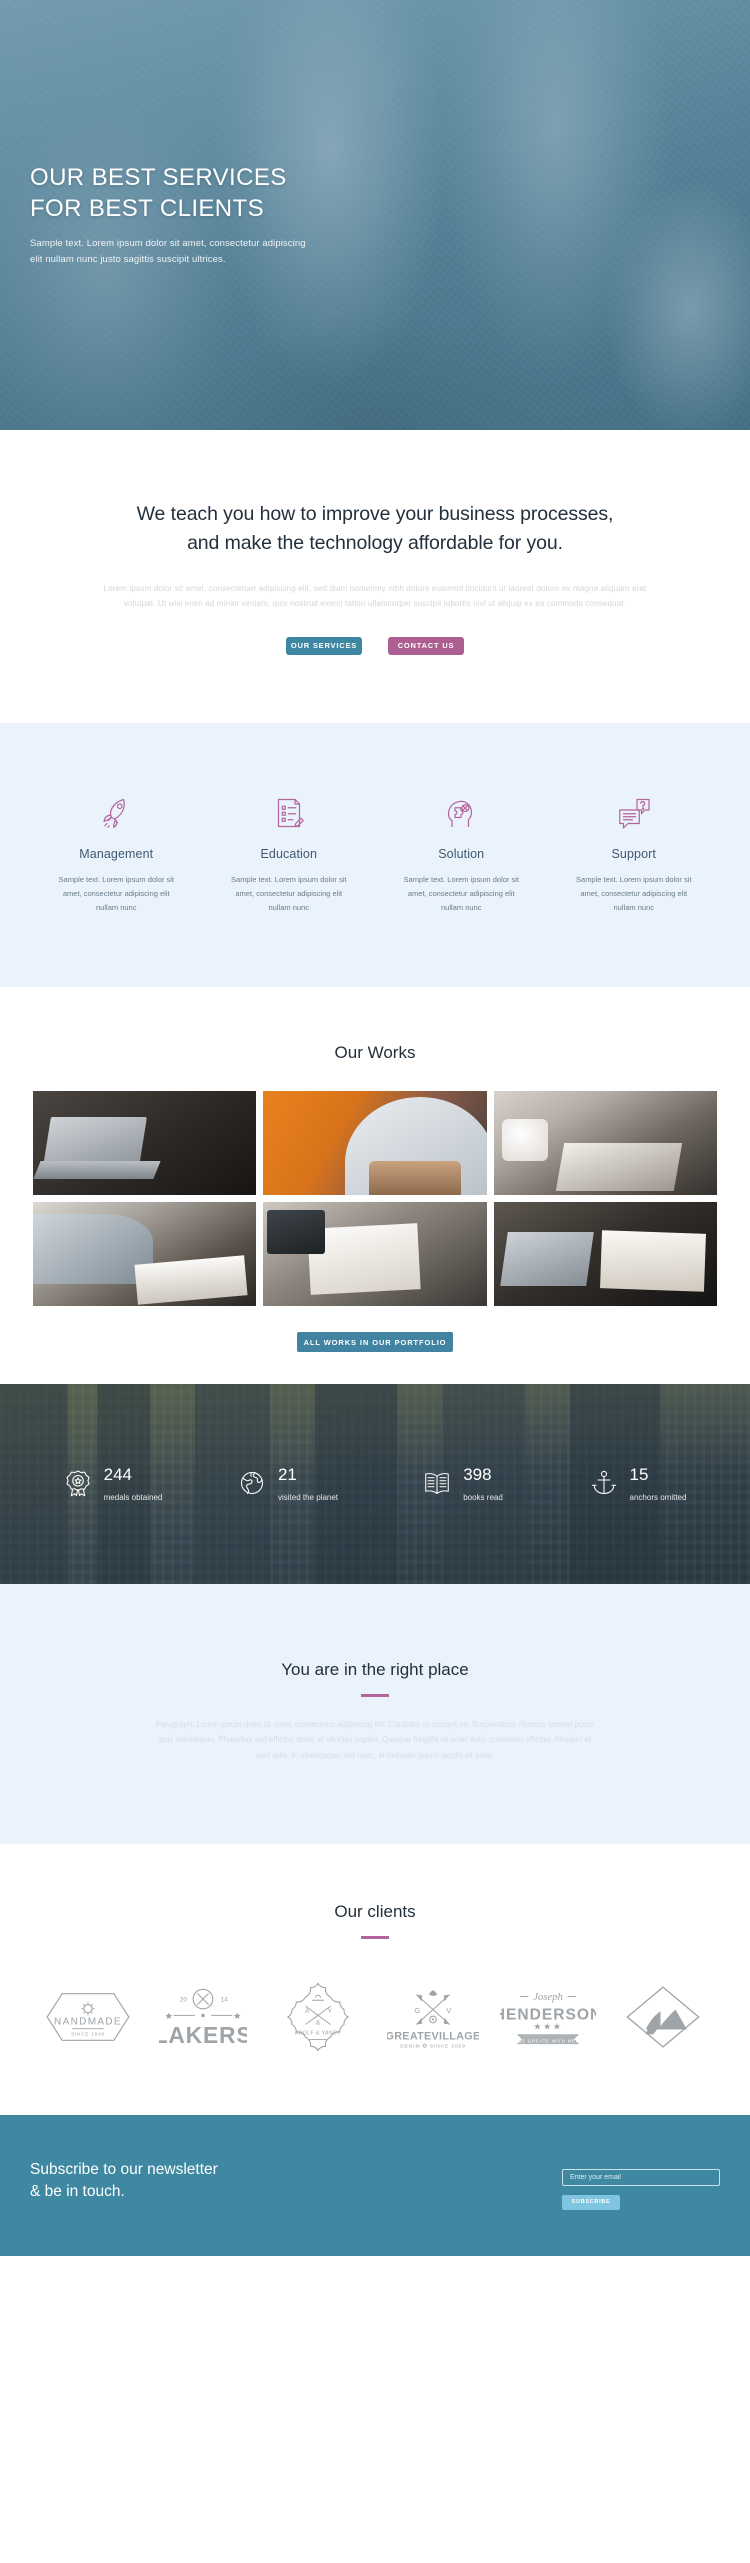  I want to click on medal-icon, so click(78, 1485).